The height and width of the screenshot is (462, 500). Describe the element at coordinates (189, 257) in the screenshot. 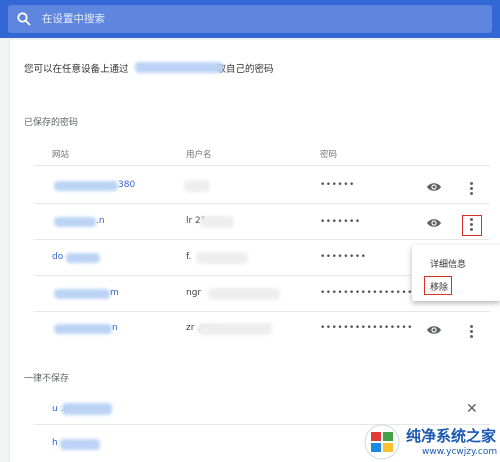

I see `row-username: f.` at that location.